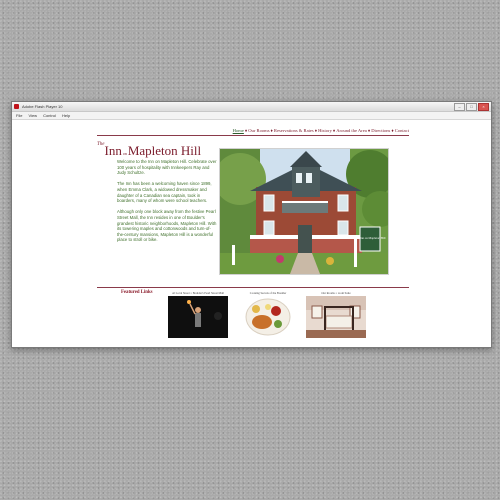 This screenshot has height=500, width=500. I want to click on menu-view: View, so click(32, 115).